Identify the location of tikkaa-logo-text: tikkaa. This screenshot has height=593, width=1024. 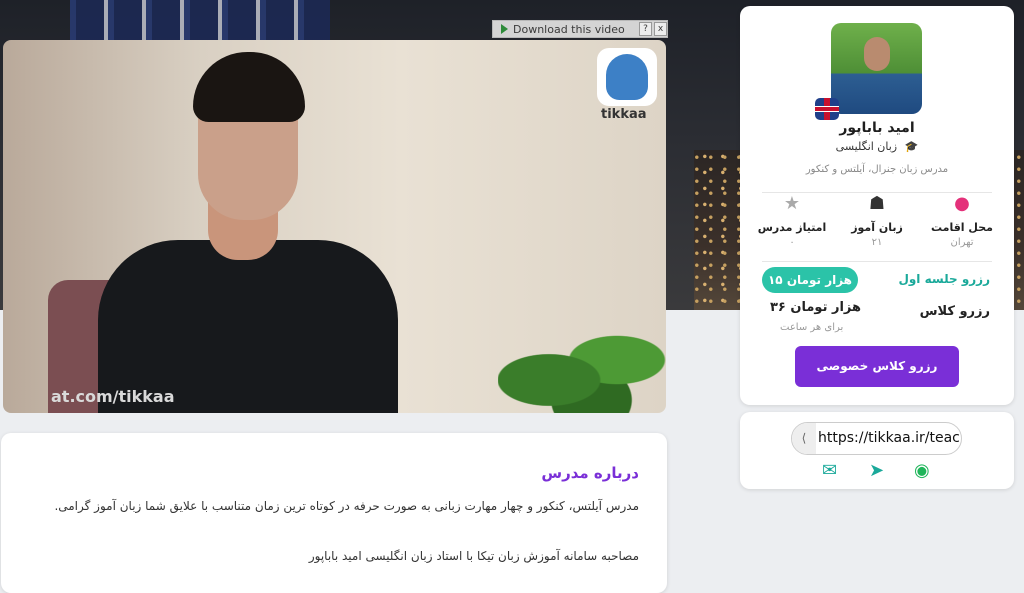
(624, 114).